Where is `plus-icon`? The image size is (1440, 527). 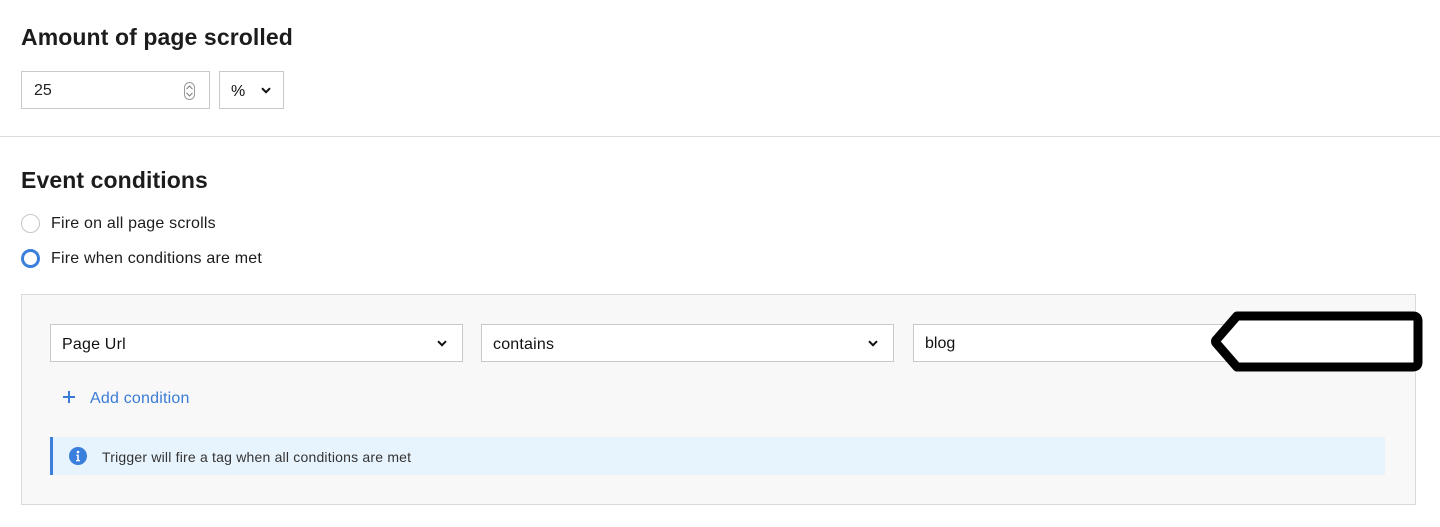
plus-icon is located at coordinates (69, 397).